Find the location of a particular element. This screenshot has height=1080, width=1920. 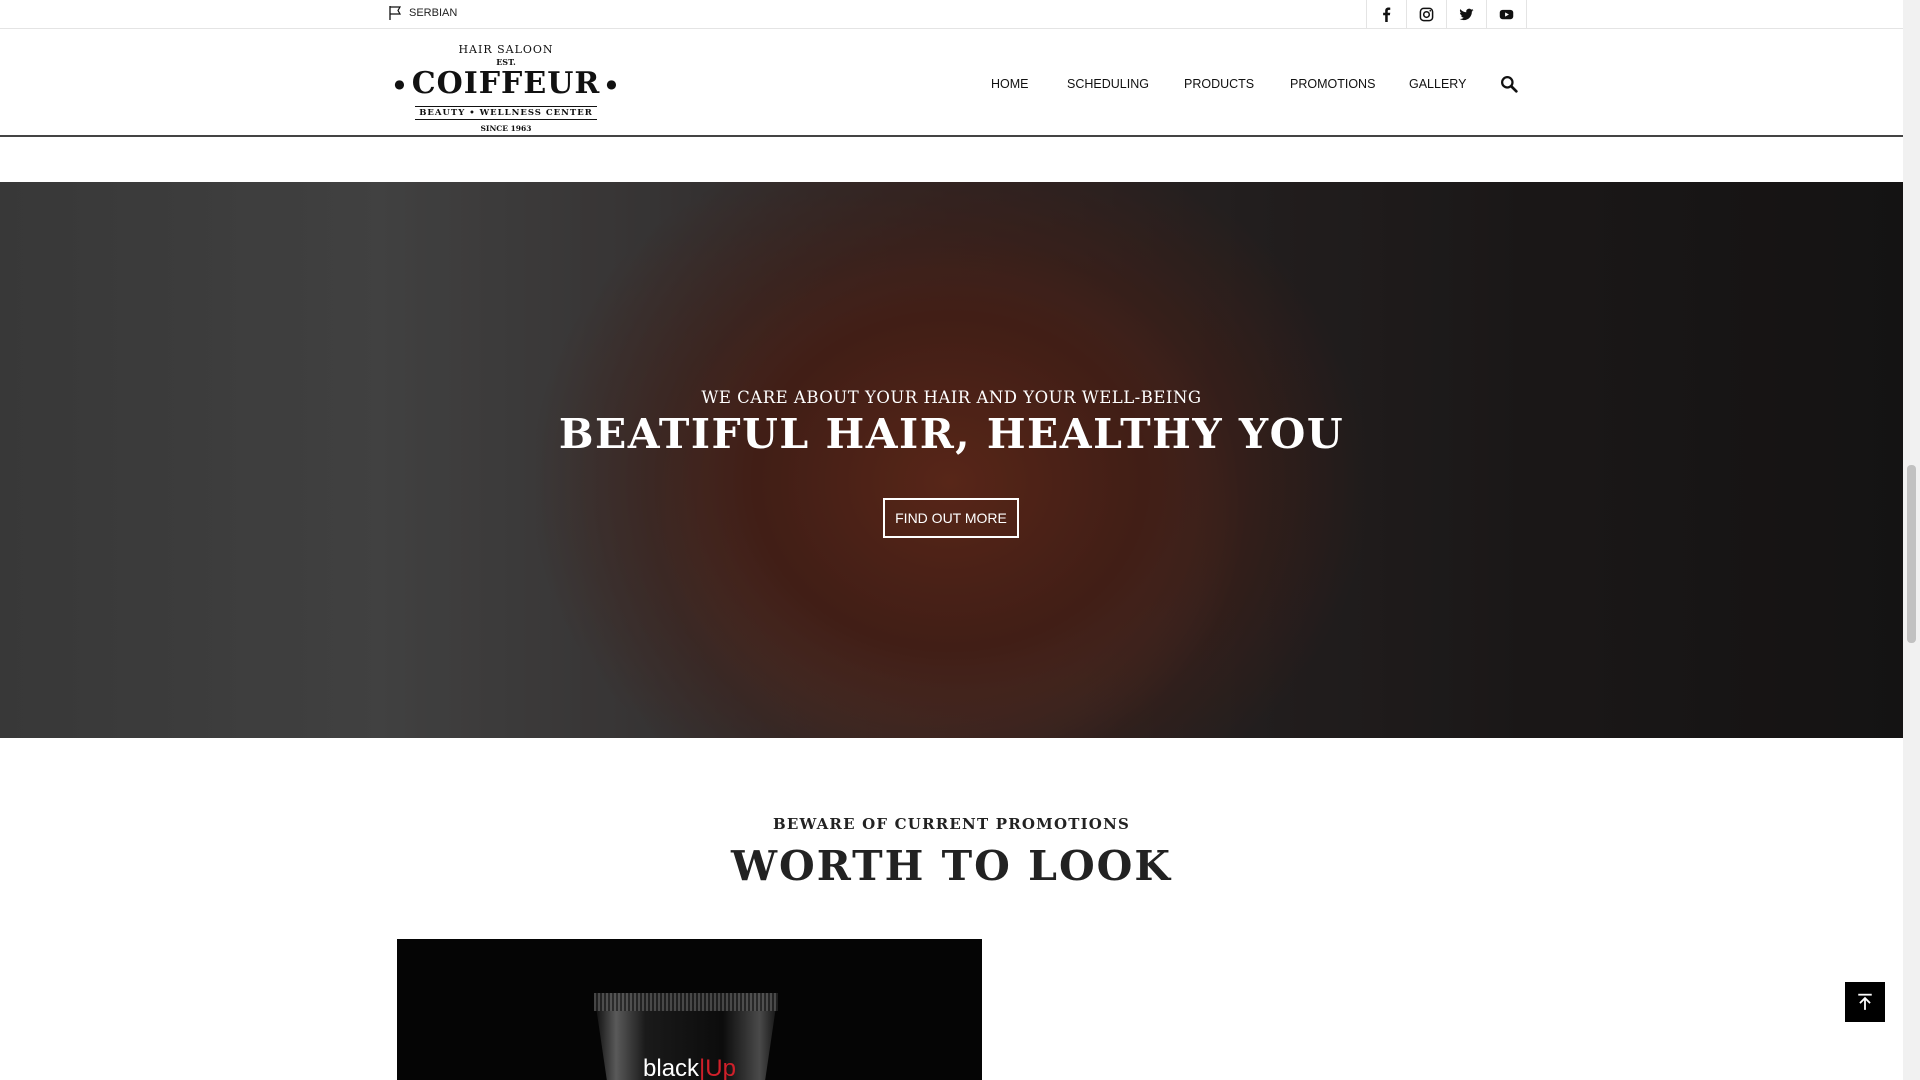

language-label: SERBIAN is located at coordinates (433, 13).